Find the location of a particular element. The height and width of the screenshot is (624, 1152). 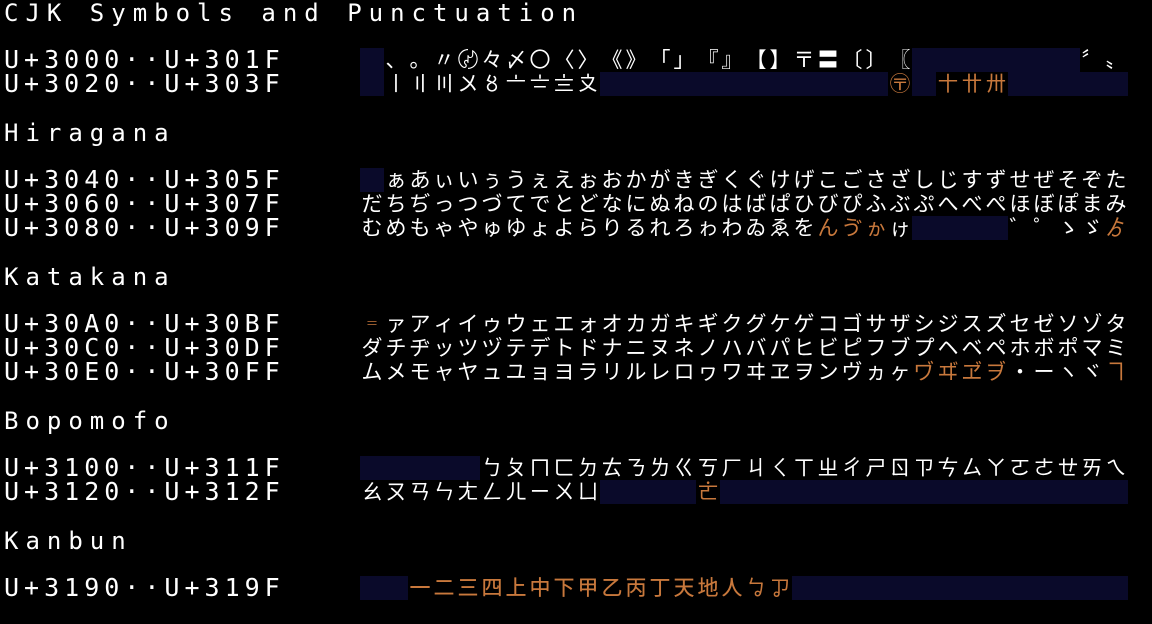

glyph-cell: や is located at coordinates (468, 228).